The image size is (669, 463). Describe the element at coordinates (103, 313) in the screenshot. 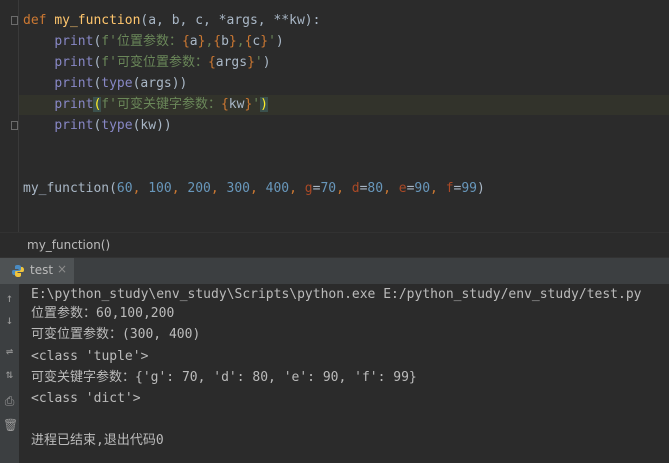

I see `console-line: 位置参数：60,100,200` at that location.